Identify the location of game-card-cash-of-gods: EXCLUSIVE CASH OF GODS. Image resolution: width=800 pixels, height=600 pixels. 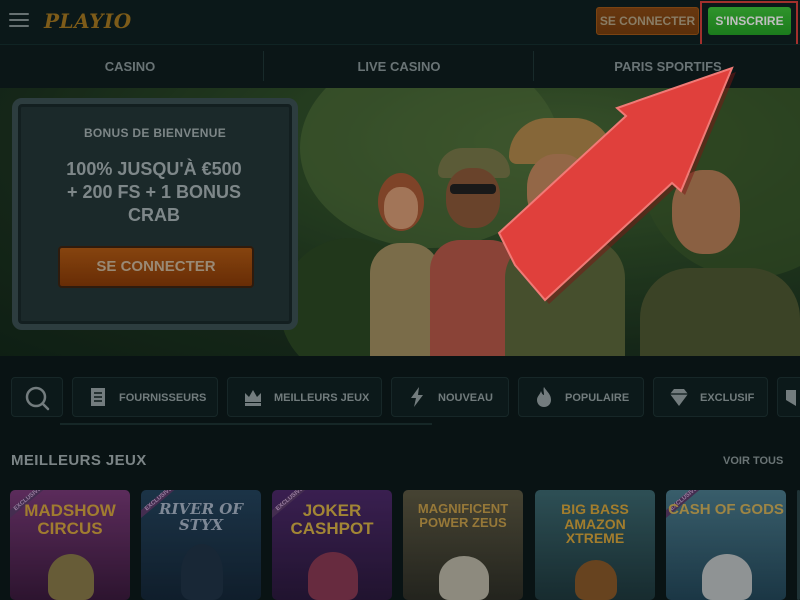
(726, 545).